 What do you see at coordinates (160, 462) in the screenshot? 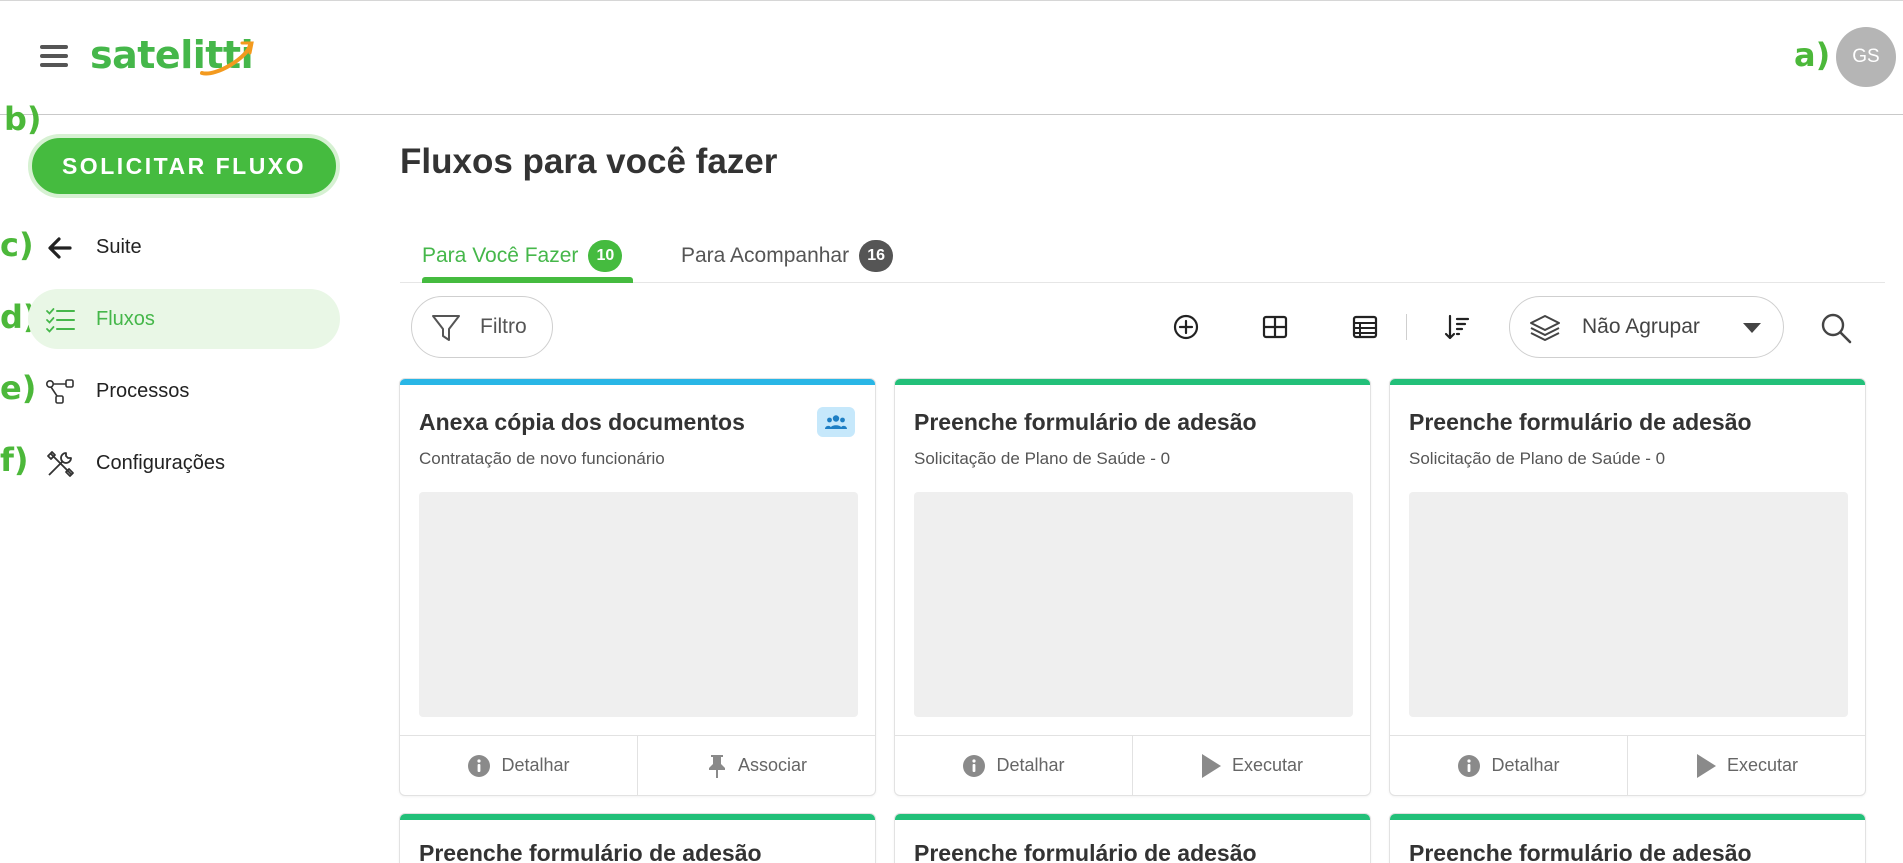
I see `sidebar-item-label: Configurações` at bounding box center [160, 462].